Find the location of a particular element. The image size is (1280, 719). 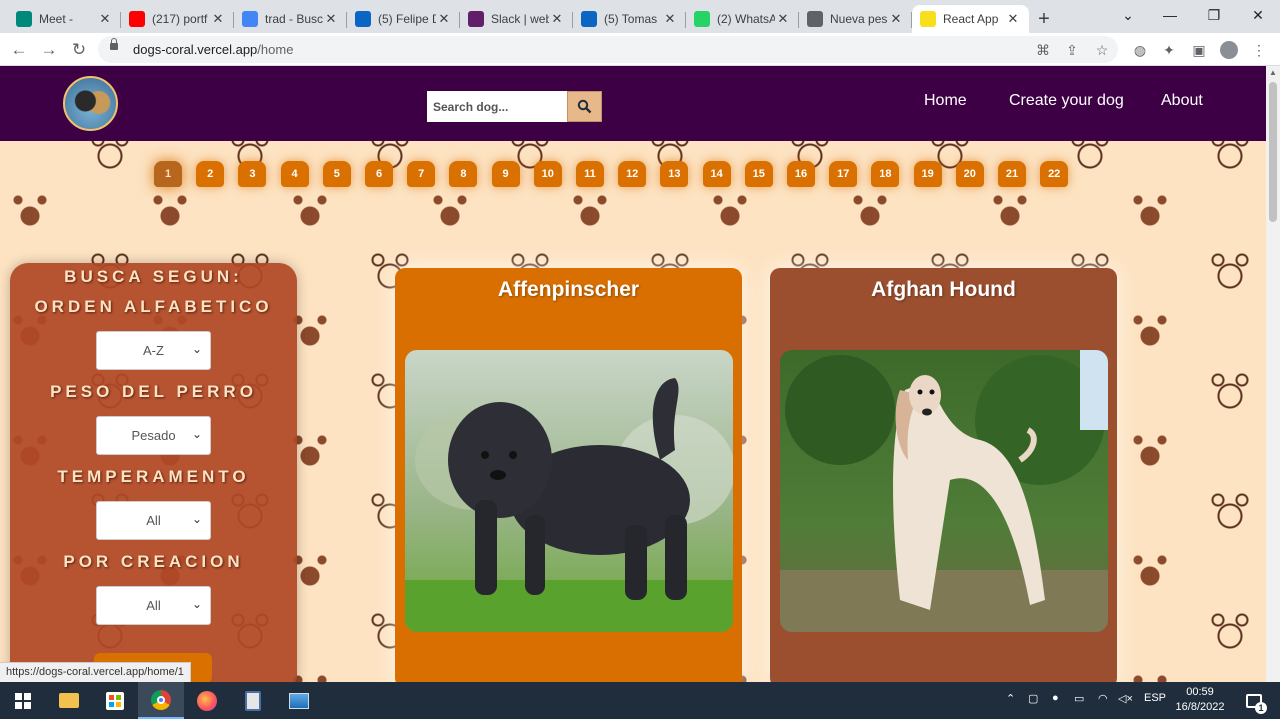

battery-icon: ▭ is located at coordinates (1079, 698).